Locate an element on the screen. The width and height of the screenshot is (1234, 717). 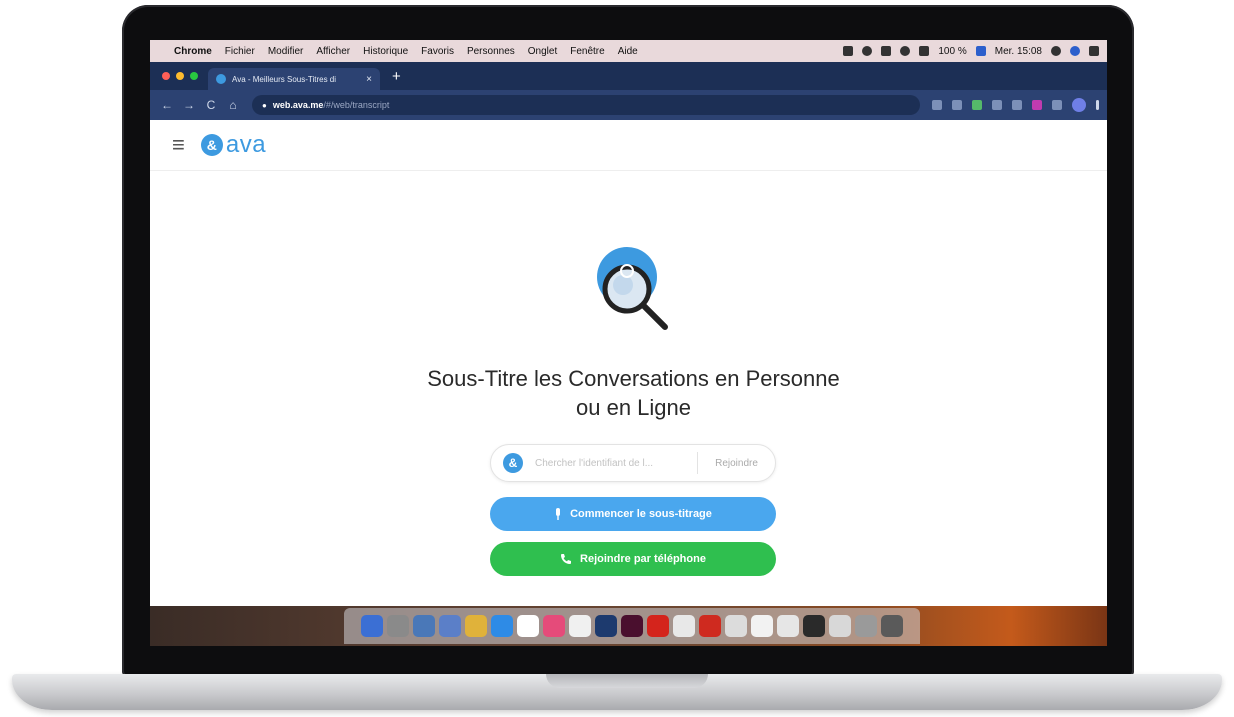
extension-pink-icon is located at coordinates (1037, 105).